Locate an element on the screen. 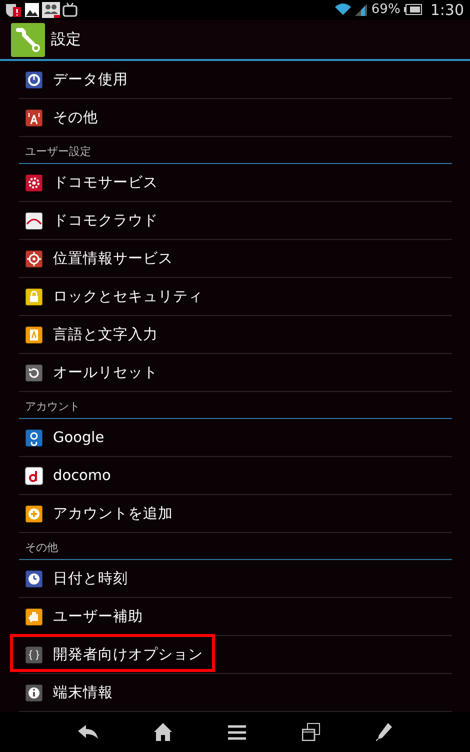 The height and width of the screenshot is (752, 470). braces-icon is located at coordinates (34, 655).